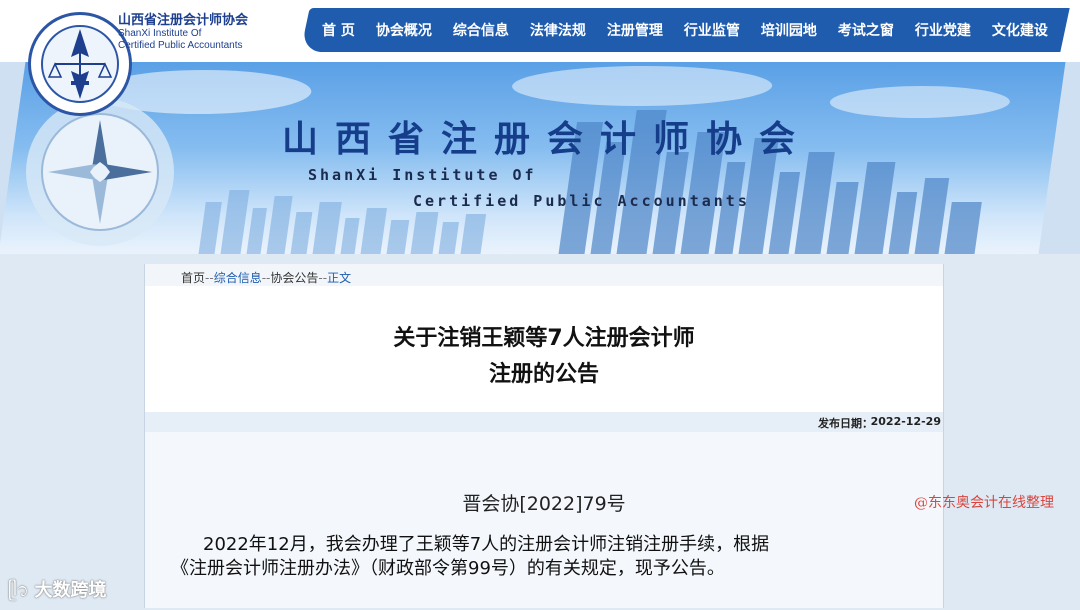  I want to click on breadcrumb-announcements: 协会公告, so click(294, 278).